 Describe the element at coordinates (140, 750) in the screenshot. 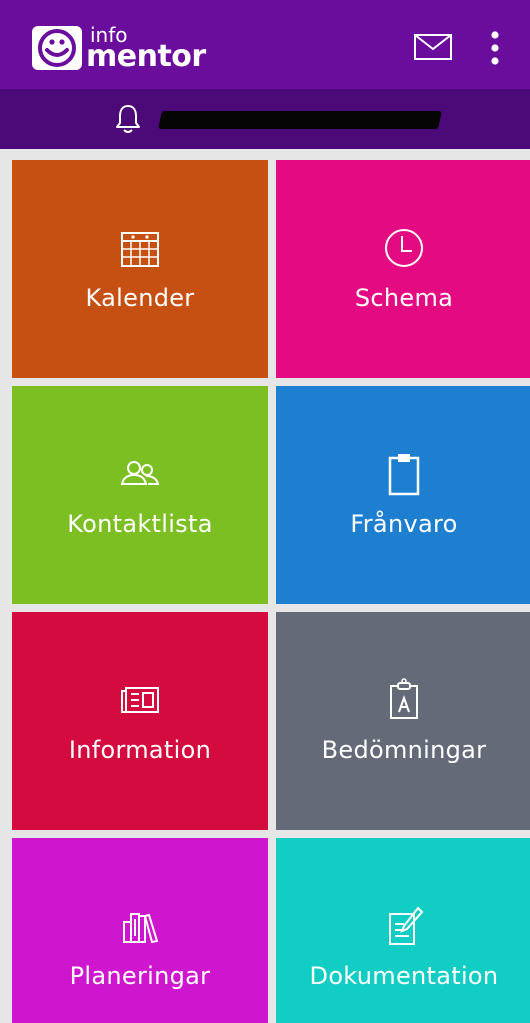

I see `tile-label: Information` at that location.